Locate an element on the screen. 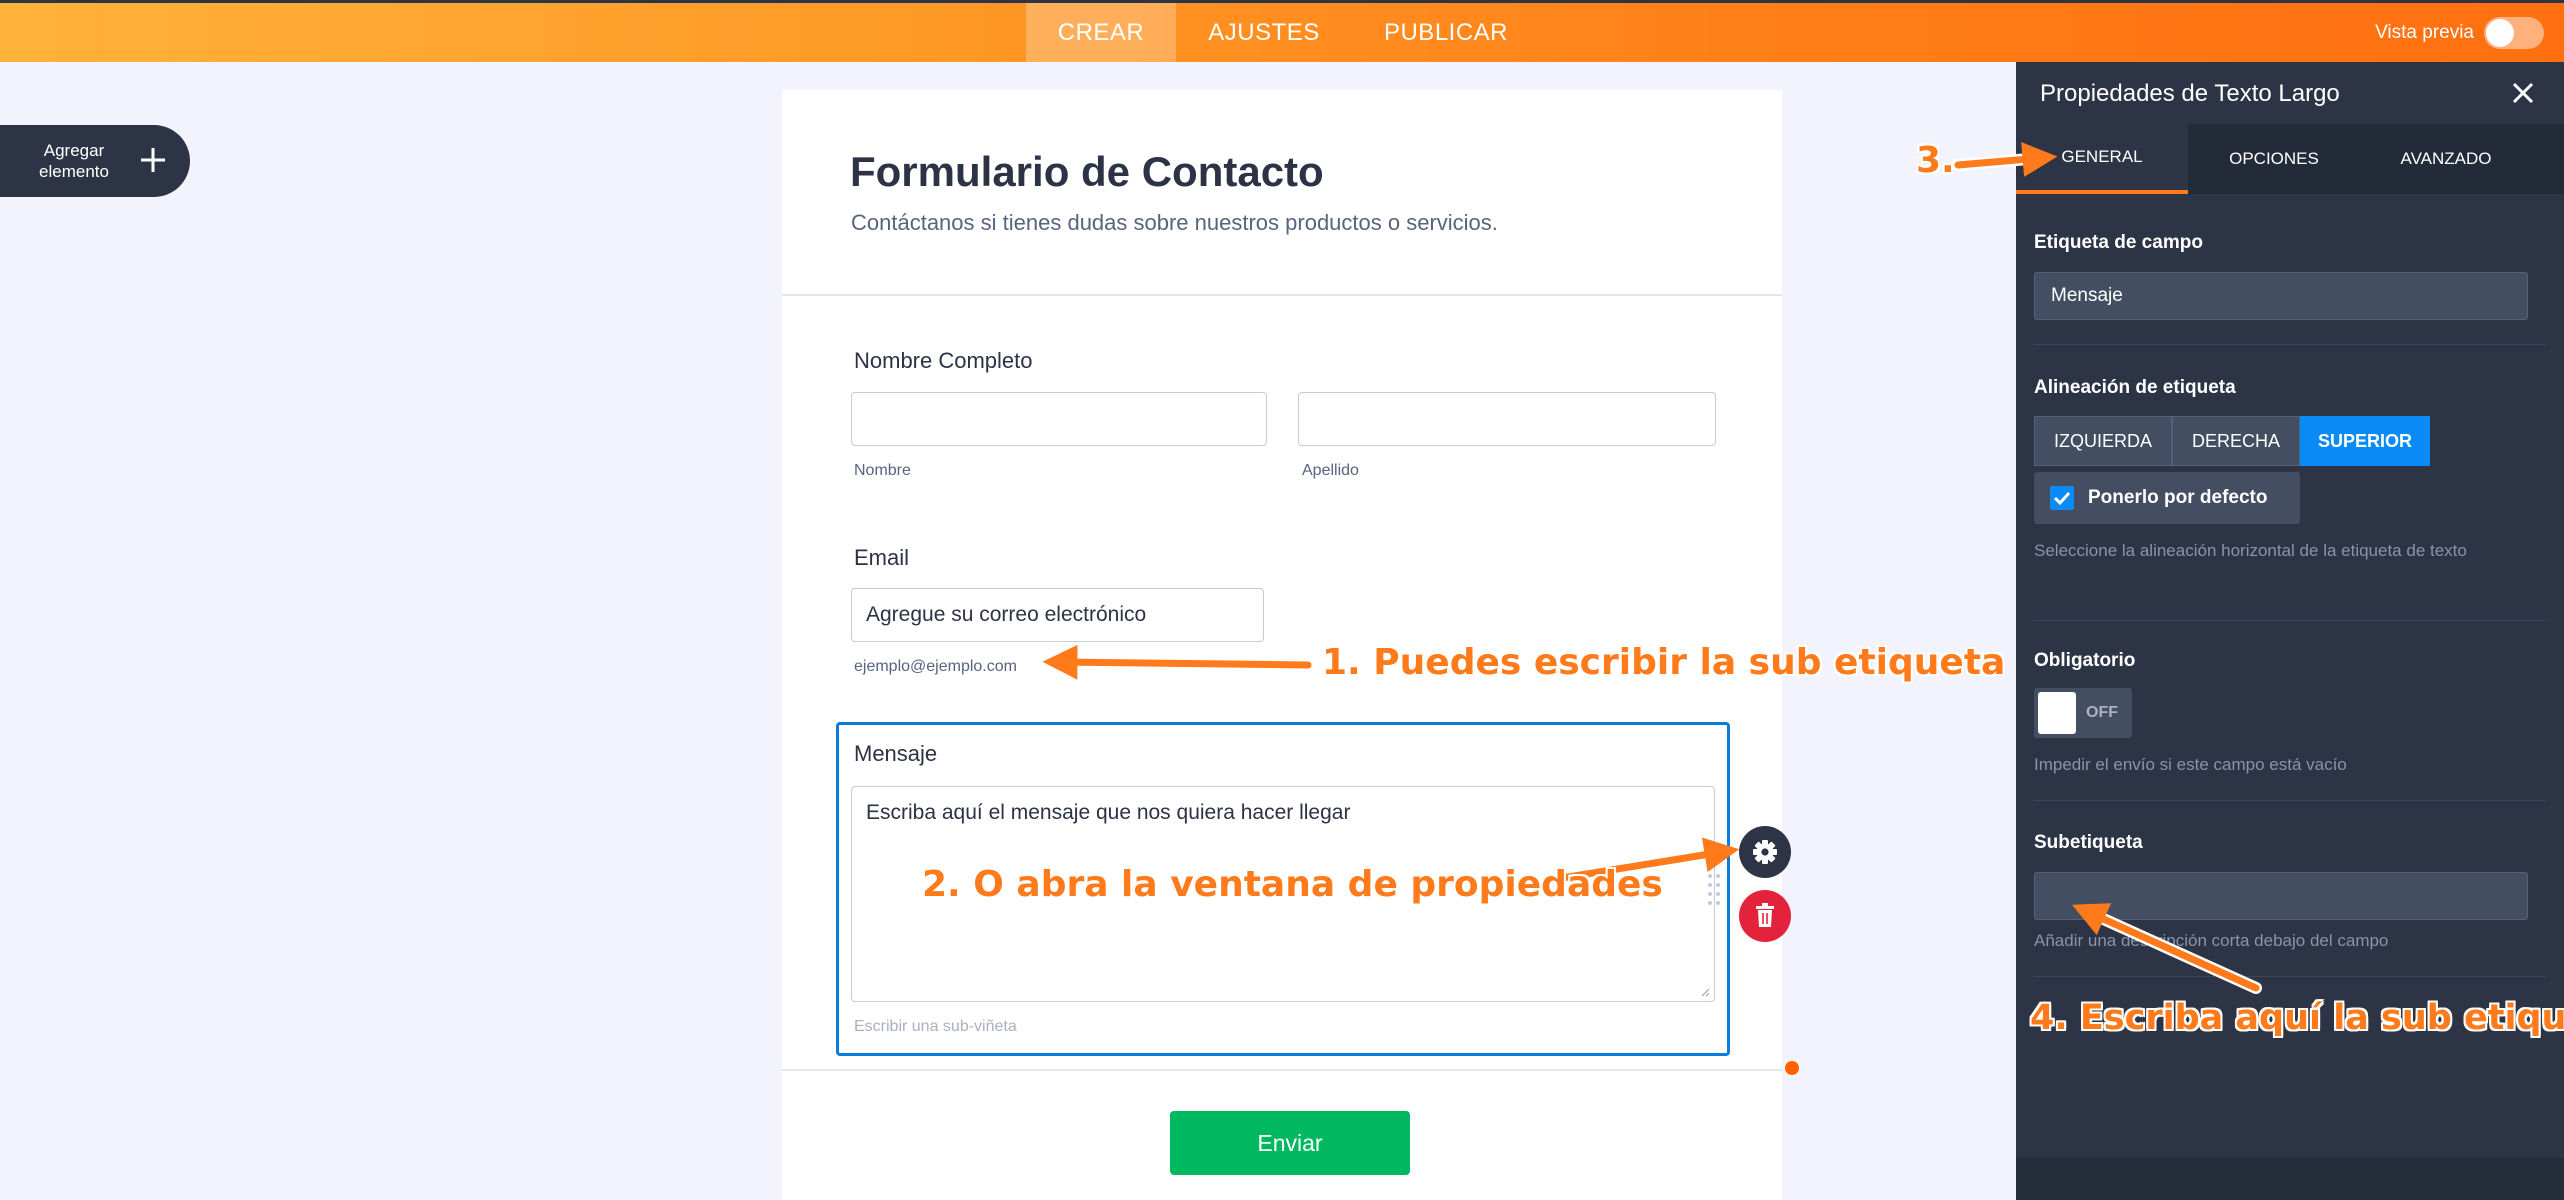  tab-publicar: PUBLICAR is located at coordinates (1446, 32).